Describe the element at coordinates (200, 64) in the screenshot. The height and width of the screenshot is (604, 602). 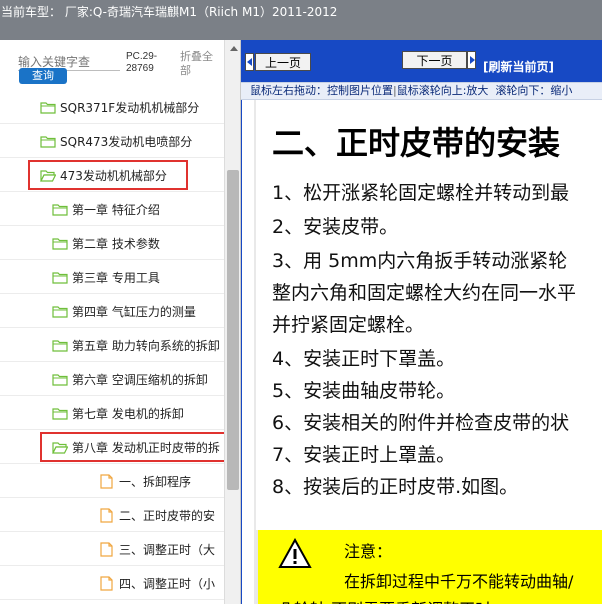
I see `collapse-all-link: 折叠全部` at that location.